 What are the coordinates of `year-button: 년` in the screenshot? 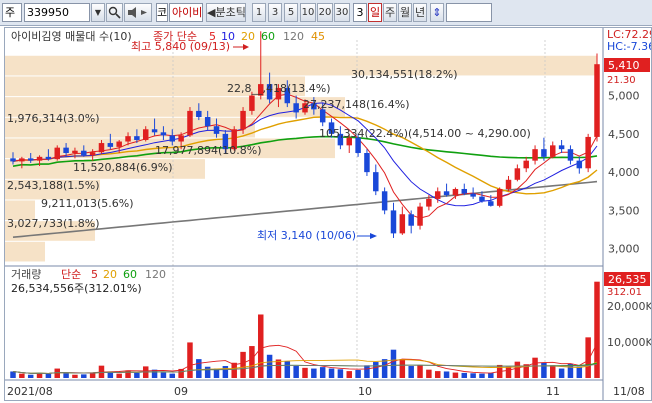 It's located at (420, 12).